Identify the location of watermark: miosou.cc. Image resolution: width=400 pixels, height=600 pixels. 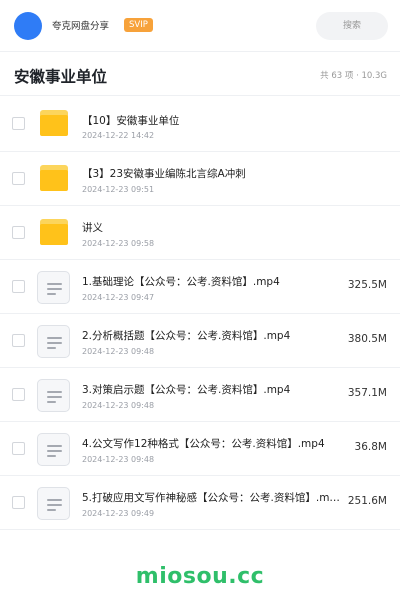
(200, 576).